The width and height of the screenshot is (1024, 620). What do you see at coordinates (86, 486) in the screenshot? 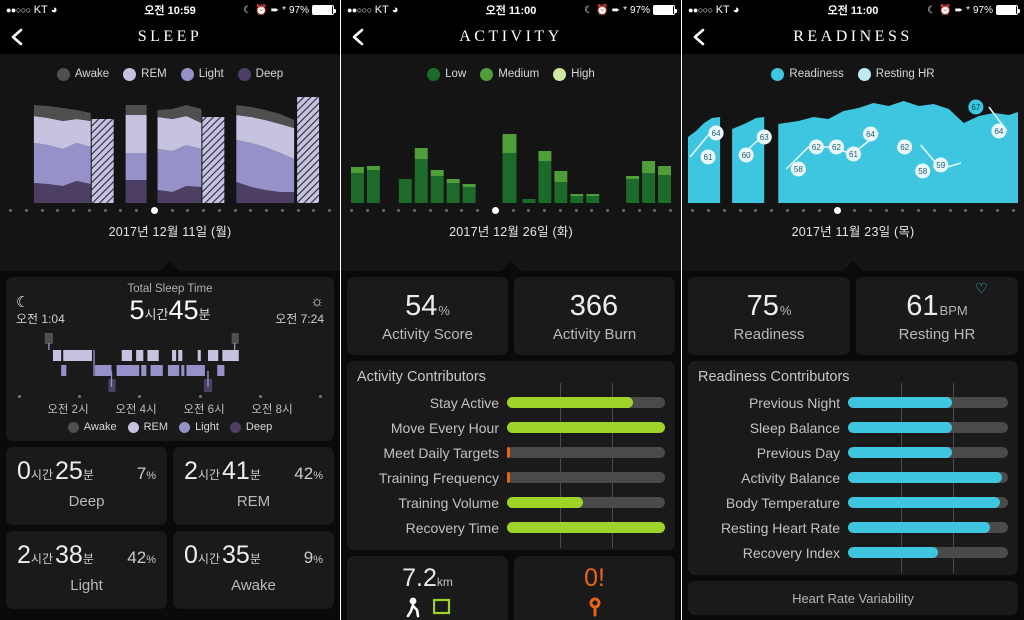
I see `sleep-stat-deep: 0 시간 25 분 7% Deep` at bounding box center [86, 486].